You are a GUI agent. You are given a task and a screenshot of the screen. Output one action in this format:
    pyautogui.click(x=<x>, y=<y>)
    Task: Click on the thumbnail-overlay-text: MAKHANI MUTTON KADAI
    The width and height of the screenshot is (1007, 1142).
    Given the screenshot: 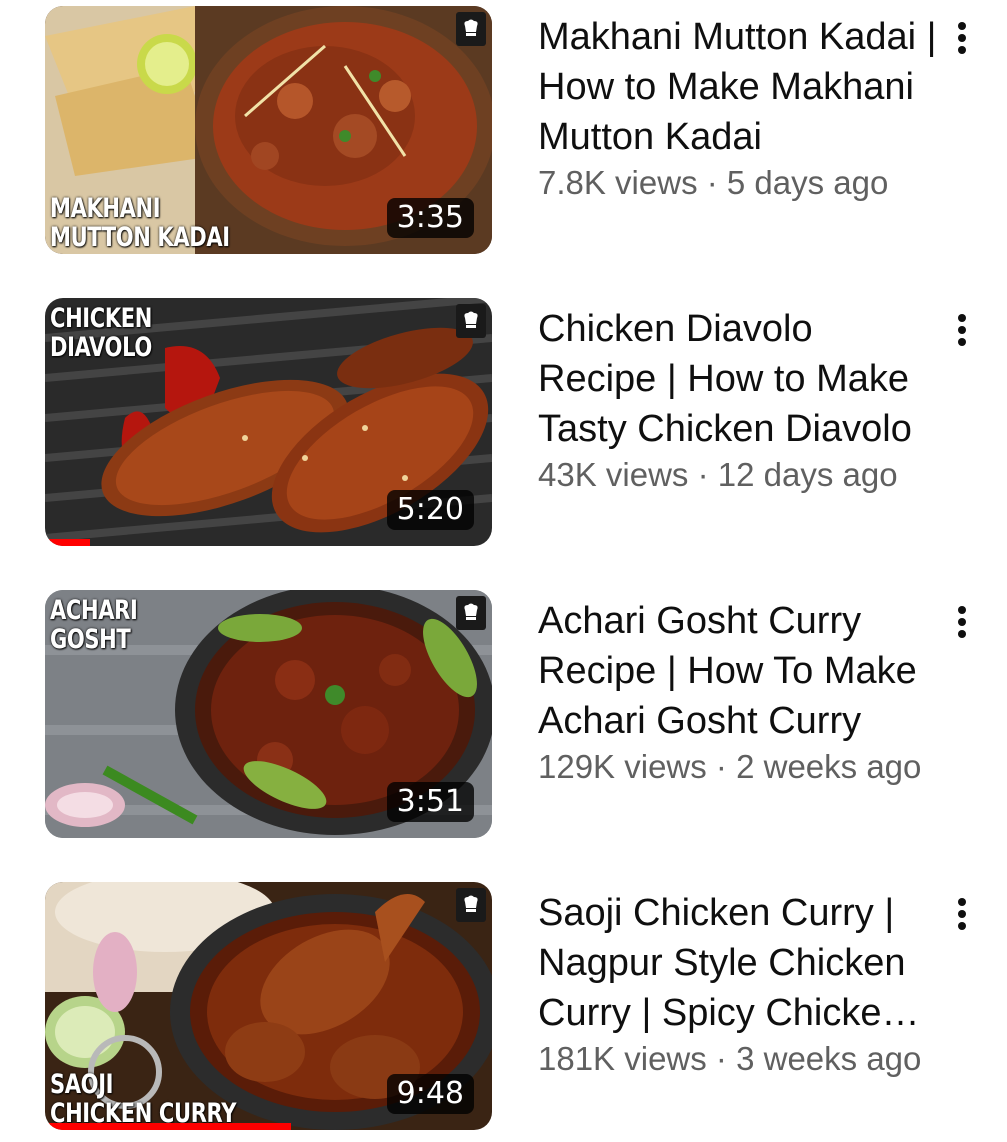 What is the action you would take?
    pyautogui.click(x=140, y=223)
    